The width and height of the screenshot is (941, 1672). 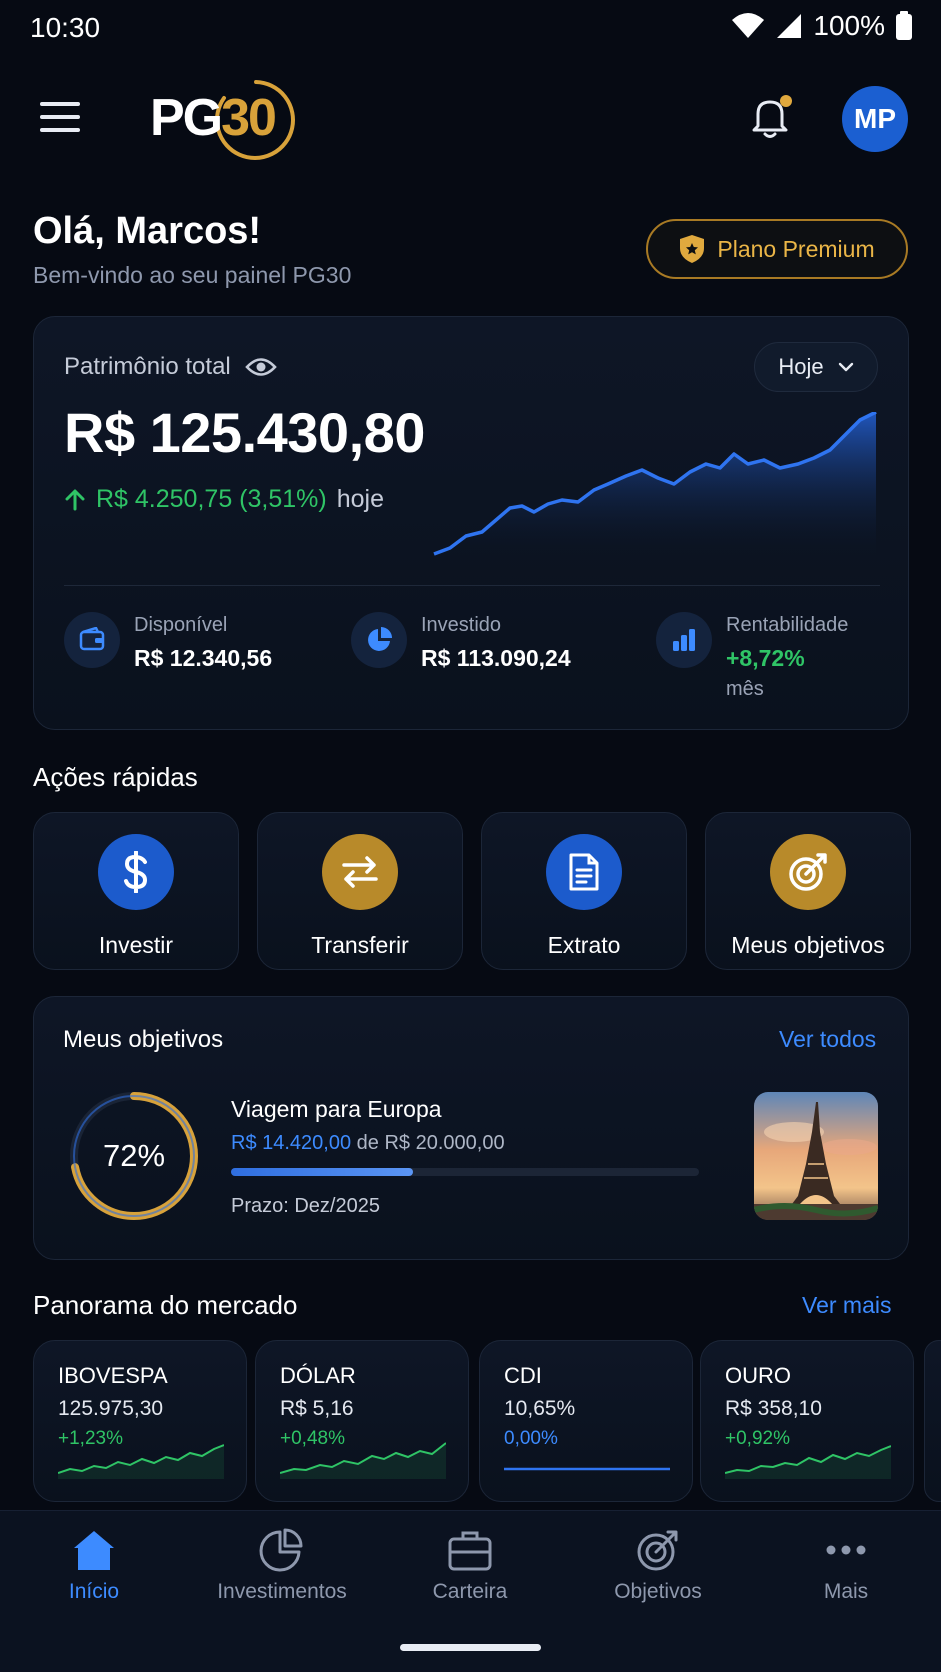 What do you see at coordinates (362, 1421) in the screenshot?
I see `market-card-dolar: DÓLAR R$ 5,16 +0,48%` at bounding box center [362, 1421].